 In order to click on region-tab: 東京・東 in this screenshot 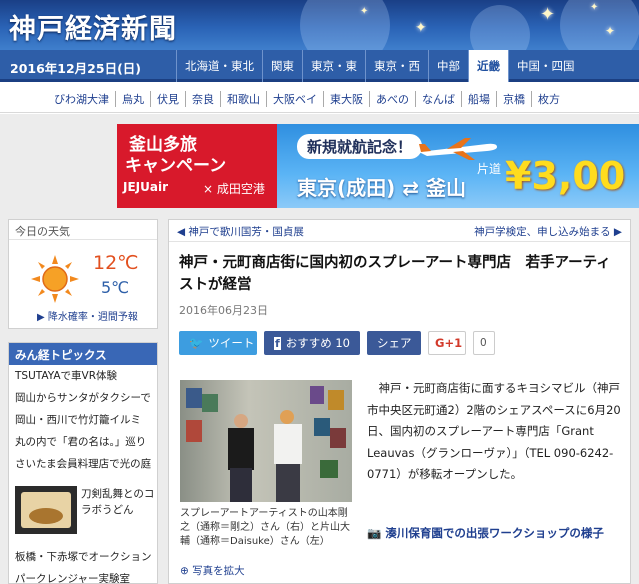, I will do `click(333, 66)`.